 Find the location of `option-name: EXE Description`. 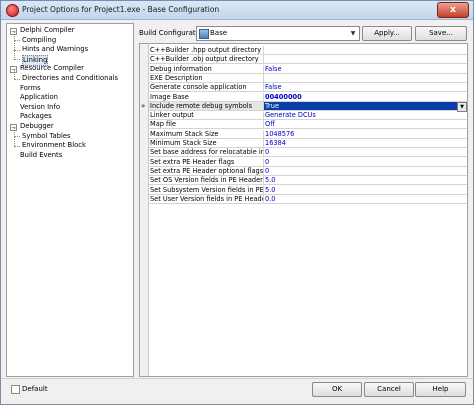

option-name: EXE Description is located at coordinates (206, 78).